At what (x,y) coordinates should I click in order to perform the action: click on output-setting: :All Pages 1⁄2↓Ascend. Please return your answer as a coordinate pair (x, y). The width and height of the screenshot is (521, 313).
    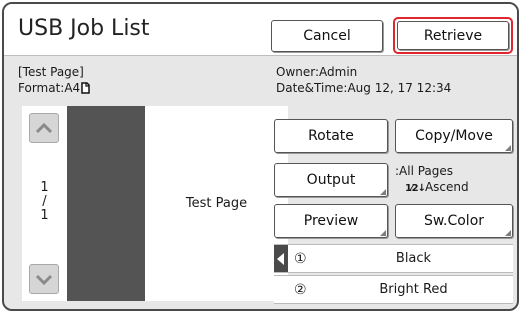
    Looking at the image, I should click on (454, 180).